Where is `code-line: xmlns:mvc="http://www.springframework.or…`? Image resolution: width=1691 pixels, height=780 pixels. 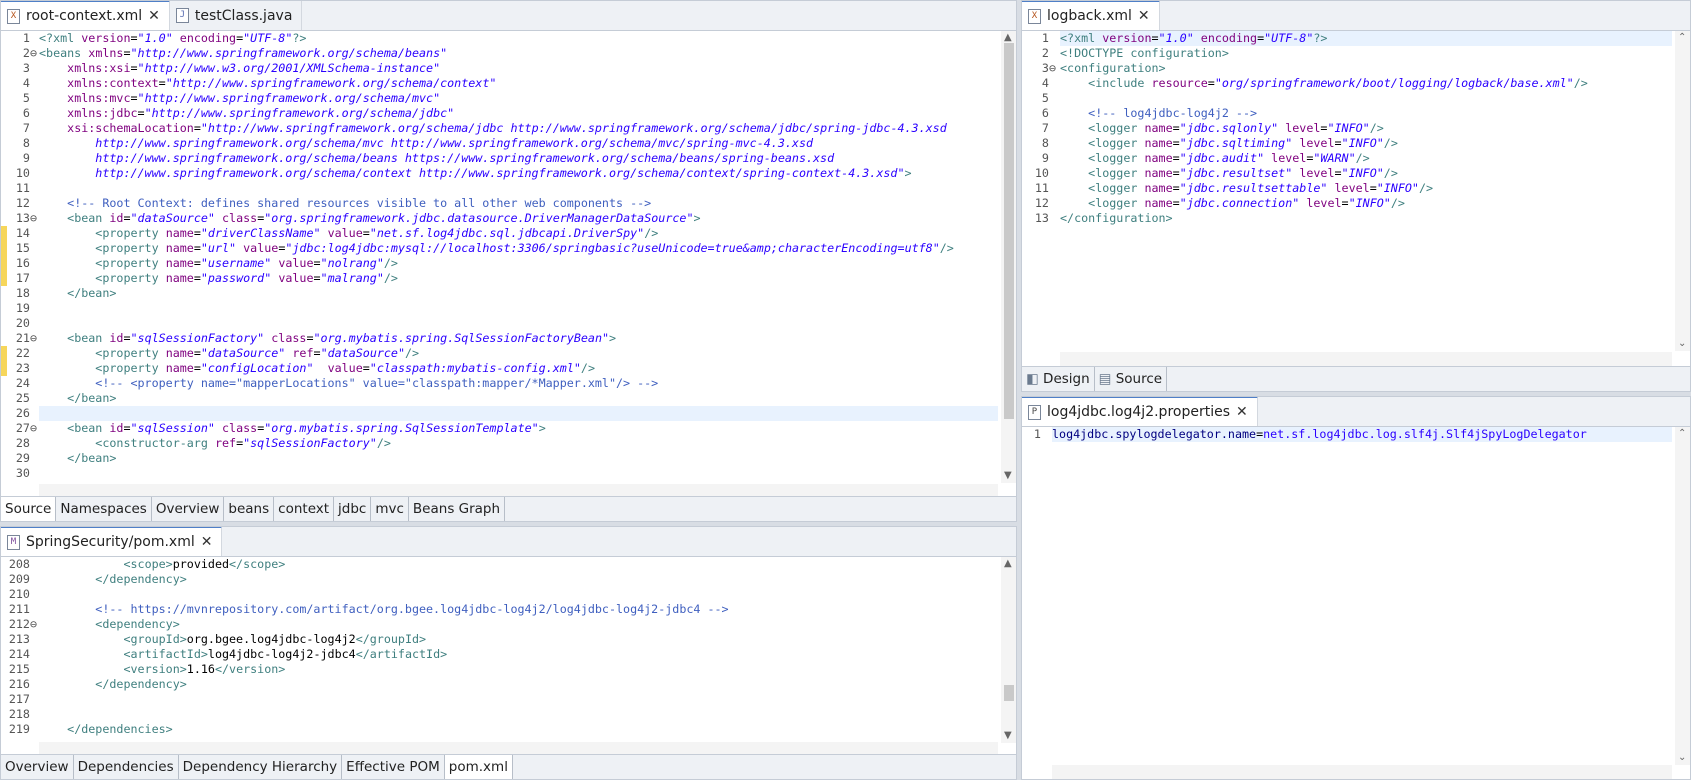
code-line: xmlns:mvc="http://www.springframework.or… is located at coordinates (518, 98).